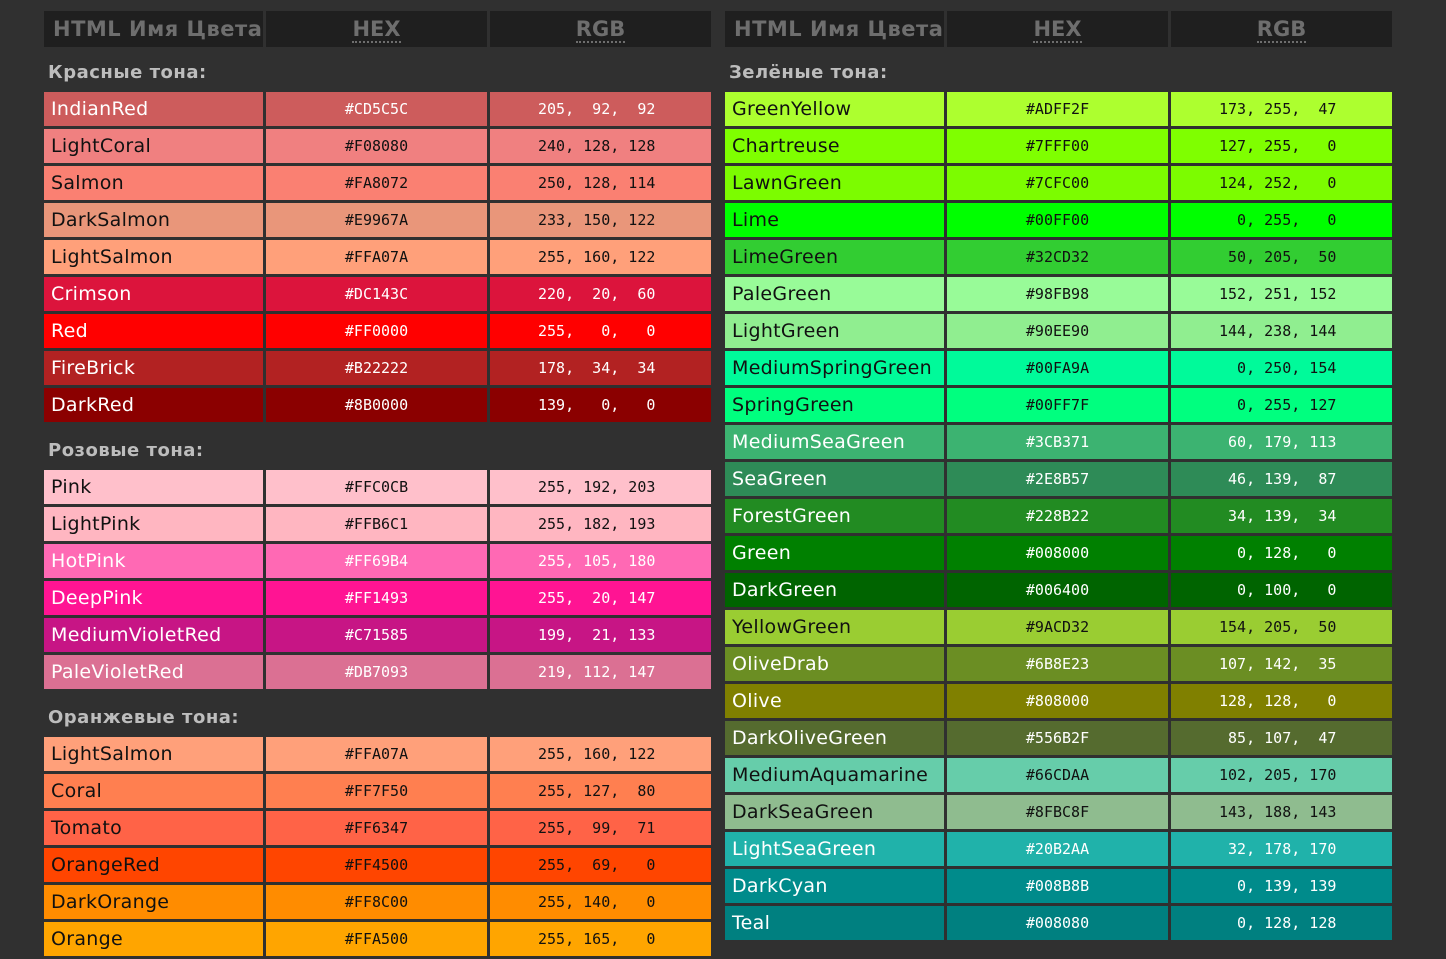 The image size is (1446, 959). I want to click on color-rgb-cell: 0, 255, 127, so click(1281, 405).